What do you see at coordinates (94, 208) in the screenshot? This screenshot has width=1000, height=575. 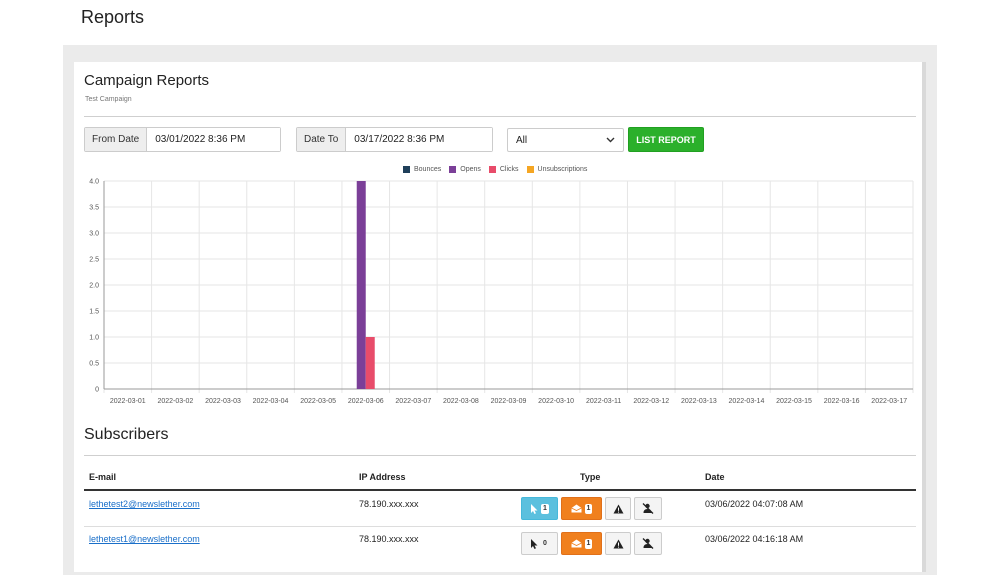 I see `y-tick-label: 3.5` at bounding box center [94, 208].